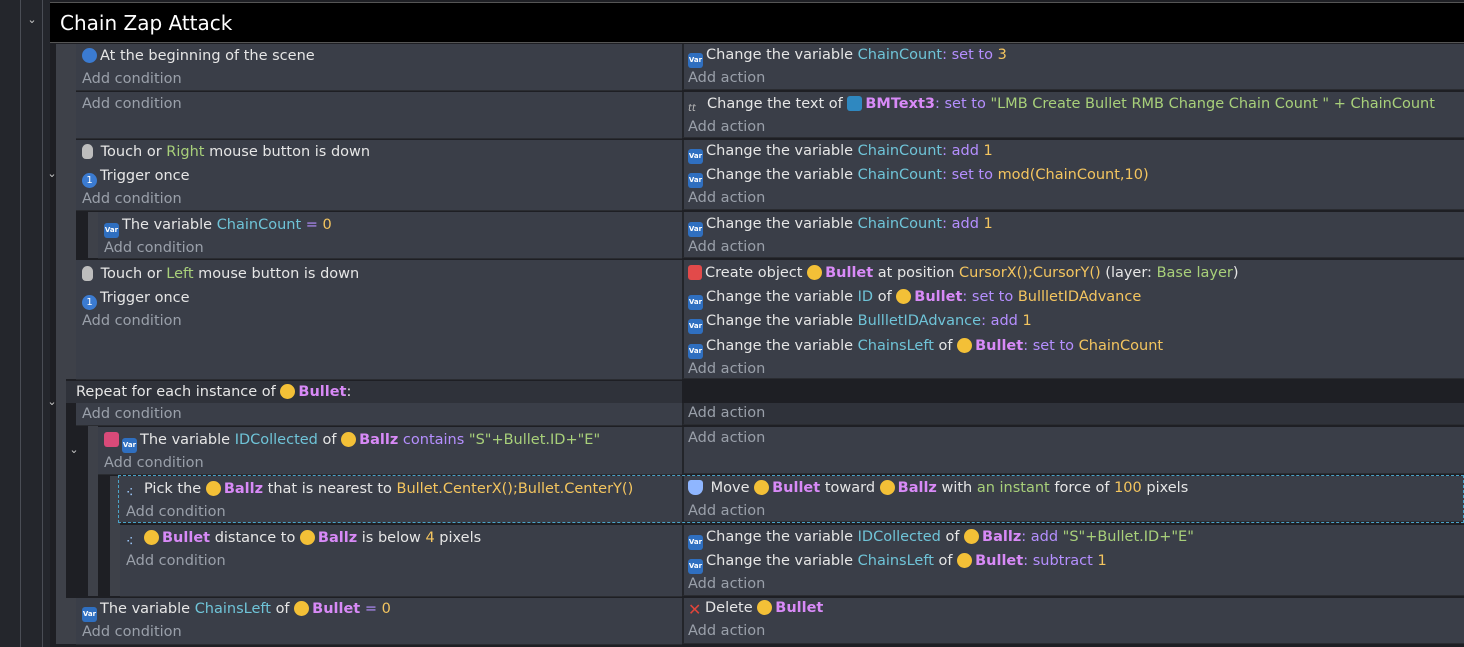 The width and height of the screenshot is (1464, 647). What do you see at coordinates (146, 23) in the screenshot?
I see `group-title: Chain Zap Attack` at bounding box center [146, 23].